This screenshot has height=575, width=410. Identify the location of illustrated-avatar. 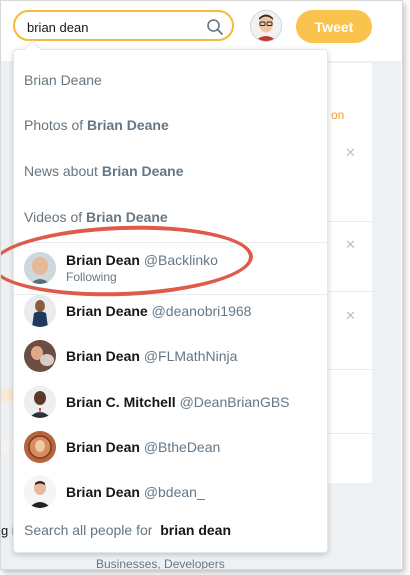
(40, 446).